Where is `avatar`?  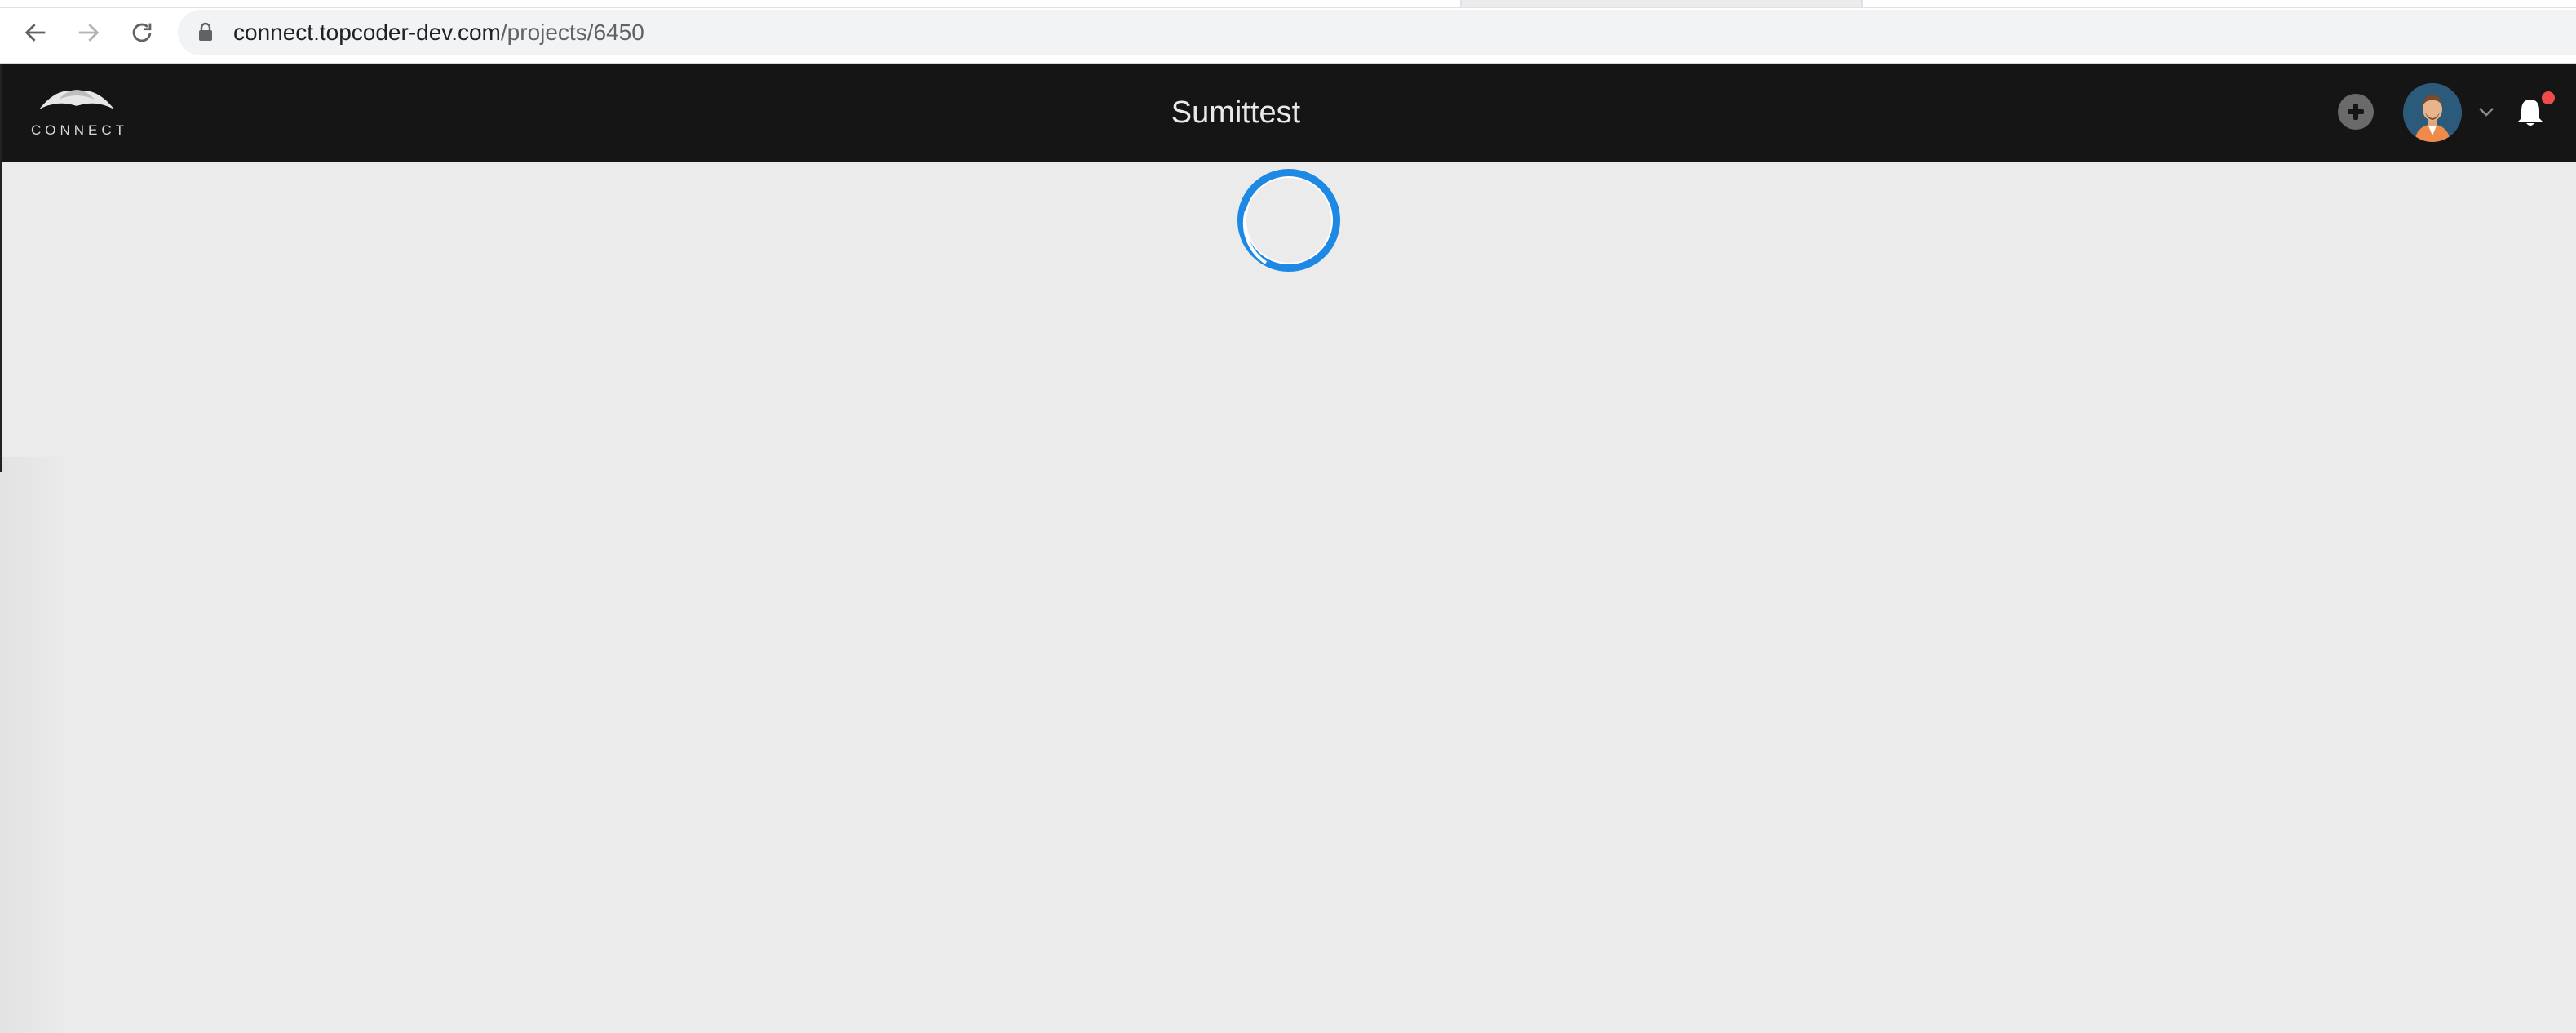 avatar is located at coordinates (2432, 112).